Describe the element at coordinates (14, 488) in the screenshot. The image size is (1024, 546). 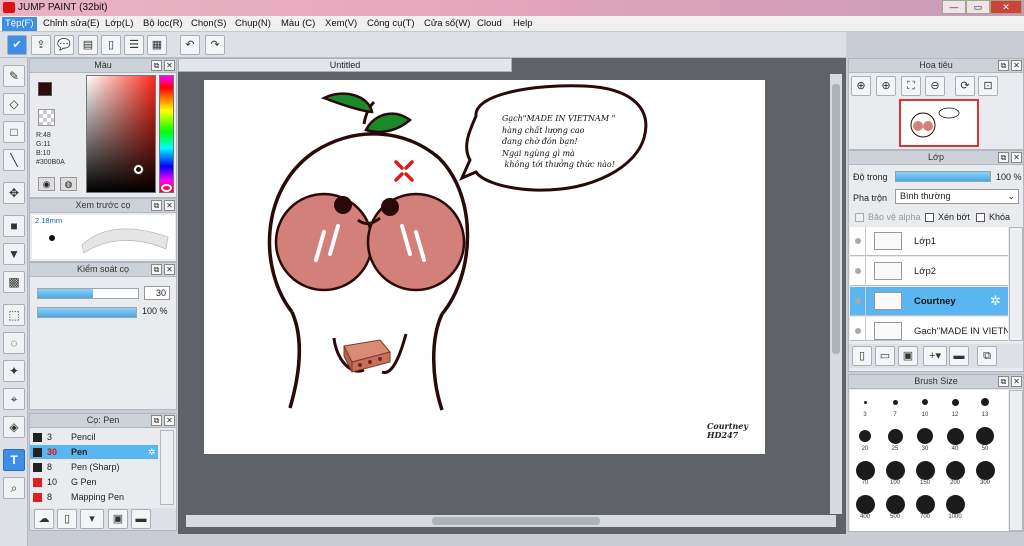
I see `eyedropper-tool-icon: ⌕` at that location.